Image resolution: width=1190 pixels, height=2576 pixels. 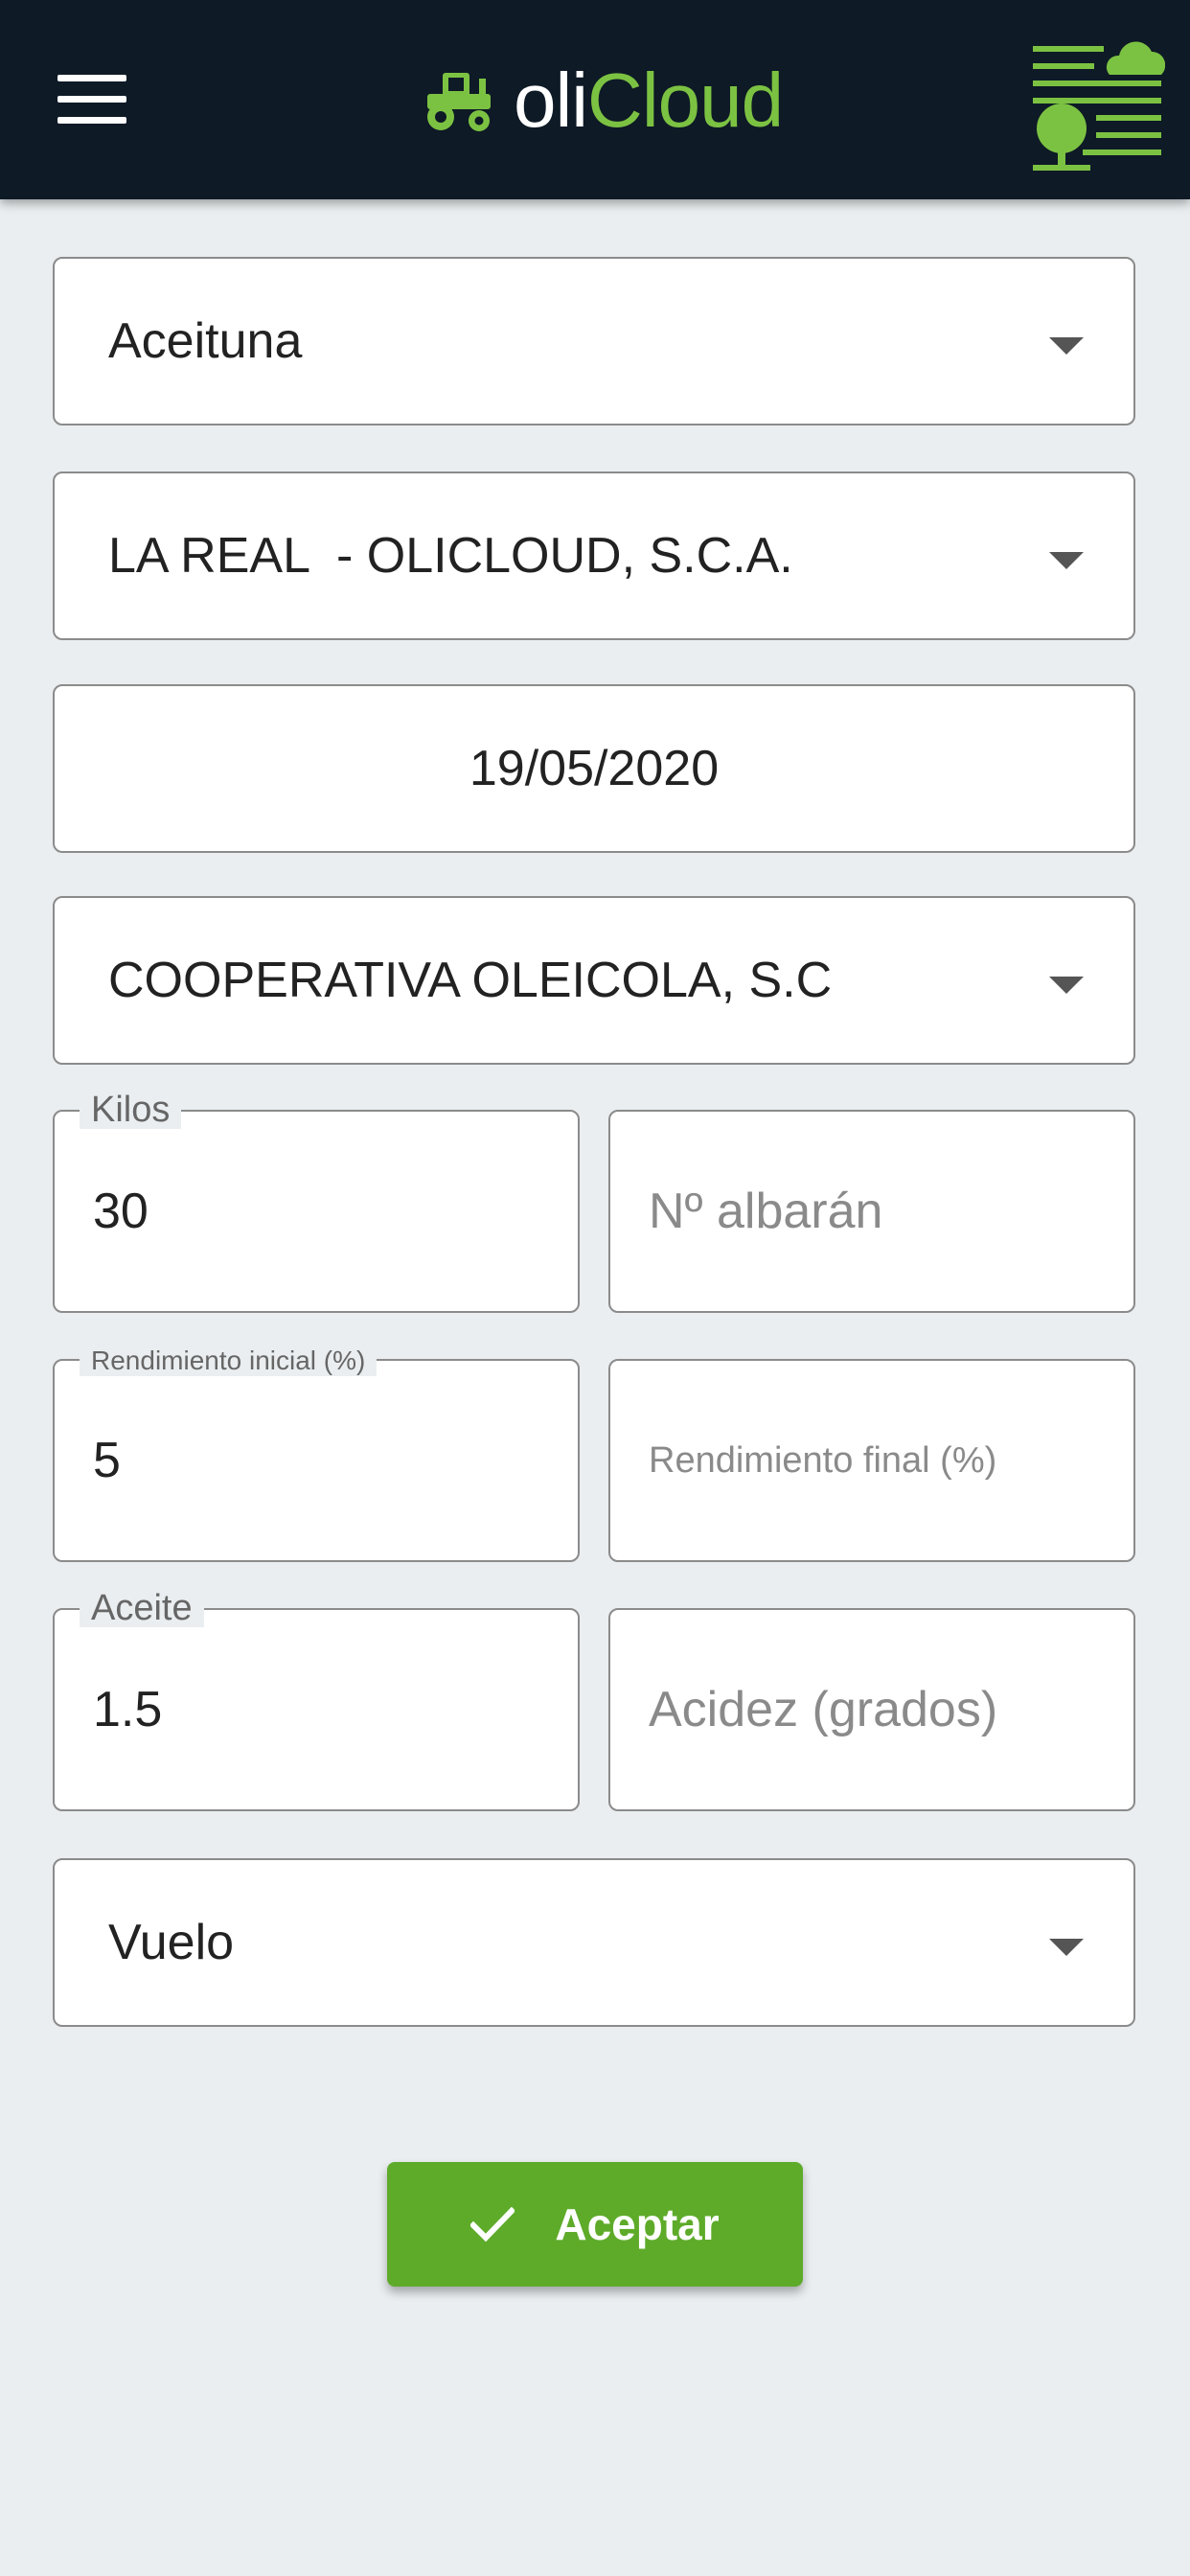 What do you see at coordinates (823, 1460) in the screenshot?
I see `rendimiento-final-placeholder: Rendimiento final (%)` at bounding box center [823, 1460].